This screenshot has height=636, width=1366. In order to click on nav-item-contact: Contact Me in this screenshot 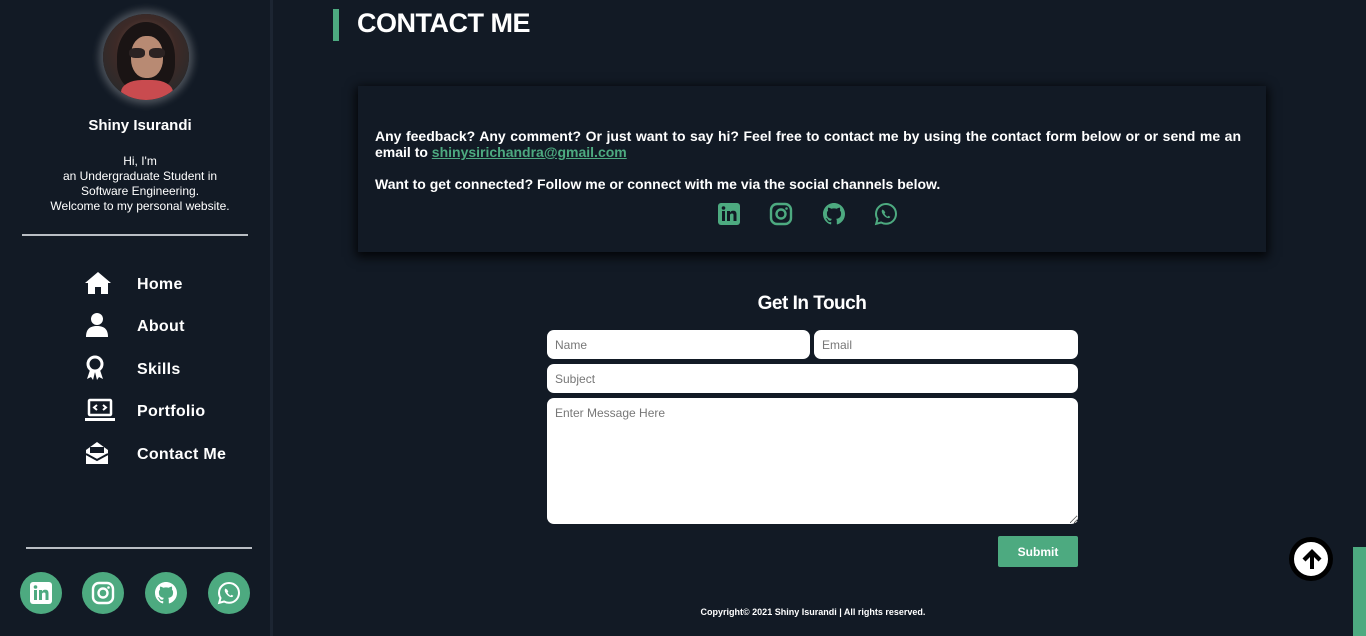, I will do `click(164, 453)`.